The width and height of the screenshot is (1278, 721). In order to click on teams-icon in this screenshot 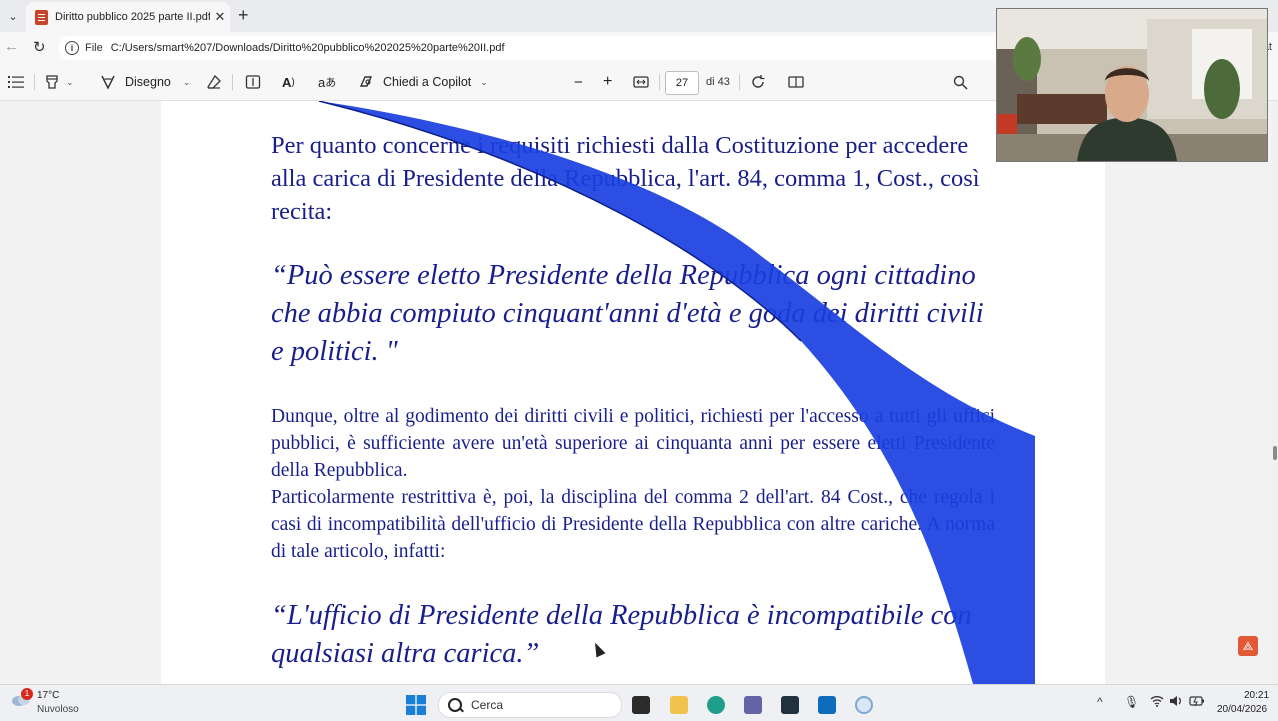, I will do `click(753, 705)`.